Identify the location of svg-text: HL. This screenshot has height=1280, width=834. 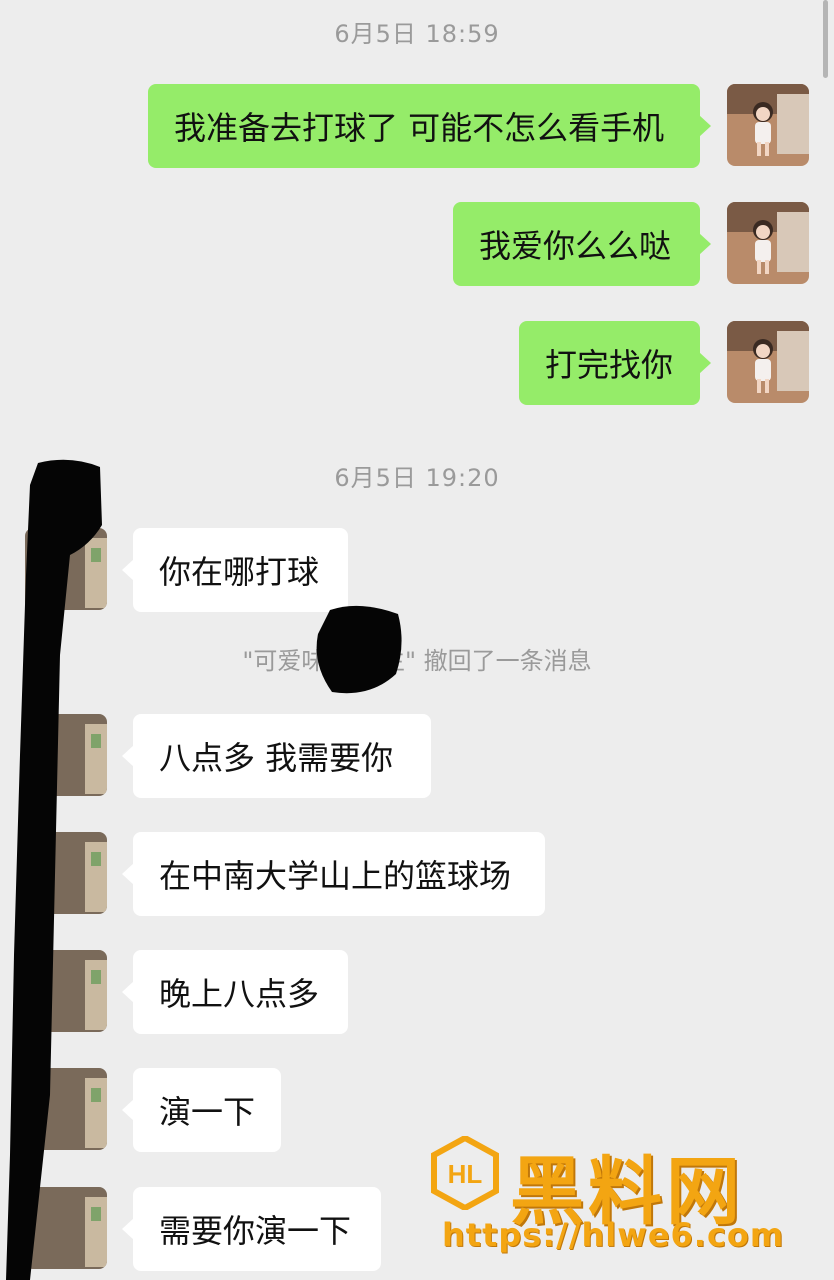
(465, 1174).